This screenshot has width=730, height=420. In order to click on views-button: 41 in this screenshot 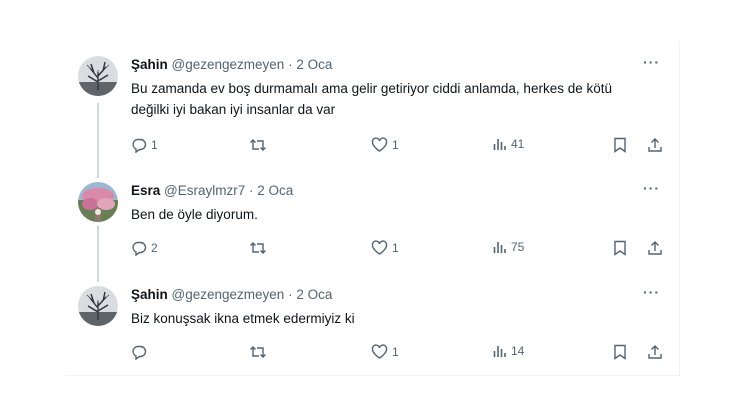, I will do `click(508, 144)`.